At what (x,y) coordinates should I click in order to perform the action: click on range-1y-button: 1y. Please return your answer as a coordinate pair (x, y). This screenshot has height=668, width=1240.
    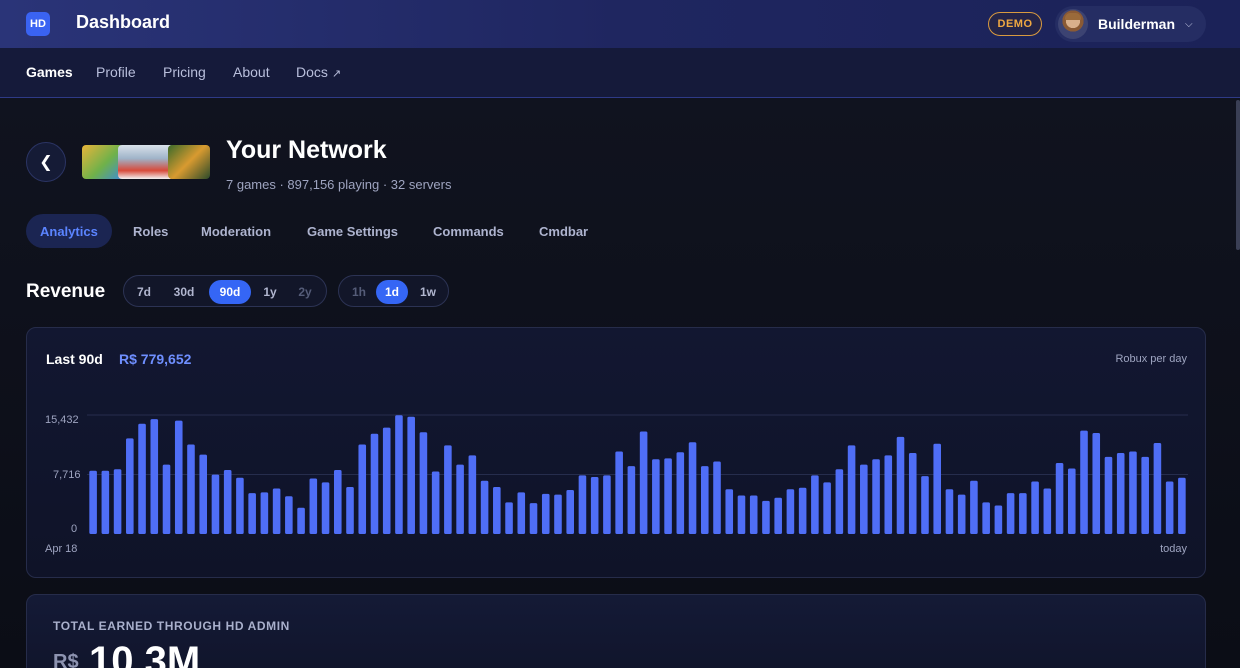
    Looking at the image, I should click on (270, 292).